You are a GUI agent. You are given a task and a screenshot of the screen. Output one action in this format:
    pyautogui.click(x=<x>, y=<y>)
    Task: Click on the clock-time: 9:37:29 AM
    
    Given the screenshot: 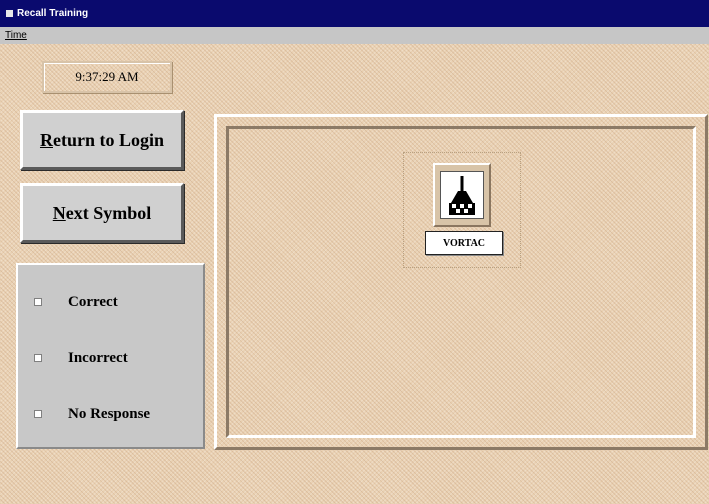 What is the action you would take?
    pyautogui.click(x=107, y=76)
    